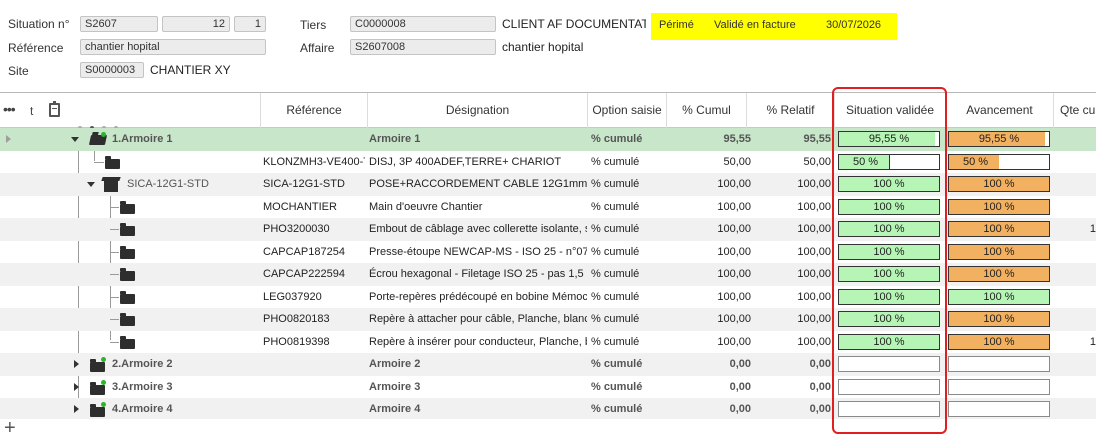  I want to click on add-icon: +, so click(10, 428).